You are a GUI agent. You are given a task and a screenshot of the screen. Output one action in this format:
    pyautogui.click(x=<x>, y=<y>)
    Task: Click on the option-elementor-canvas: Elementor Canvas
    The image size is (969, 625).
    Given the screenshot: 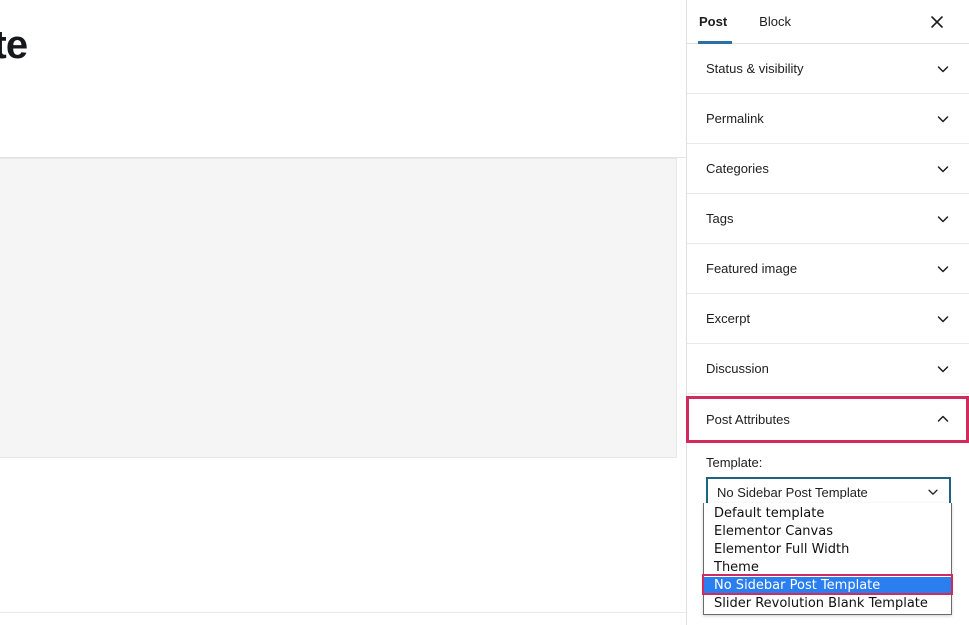 What is the action you would take?
    pyautogui.click(x=827, y=532)
    